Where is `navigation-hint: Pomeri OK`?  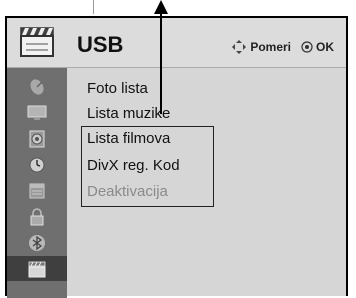
navigation-hint: Pomeri OK is located at coordinates (282, 47).